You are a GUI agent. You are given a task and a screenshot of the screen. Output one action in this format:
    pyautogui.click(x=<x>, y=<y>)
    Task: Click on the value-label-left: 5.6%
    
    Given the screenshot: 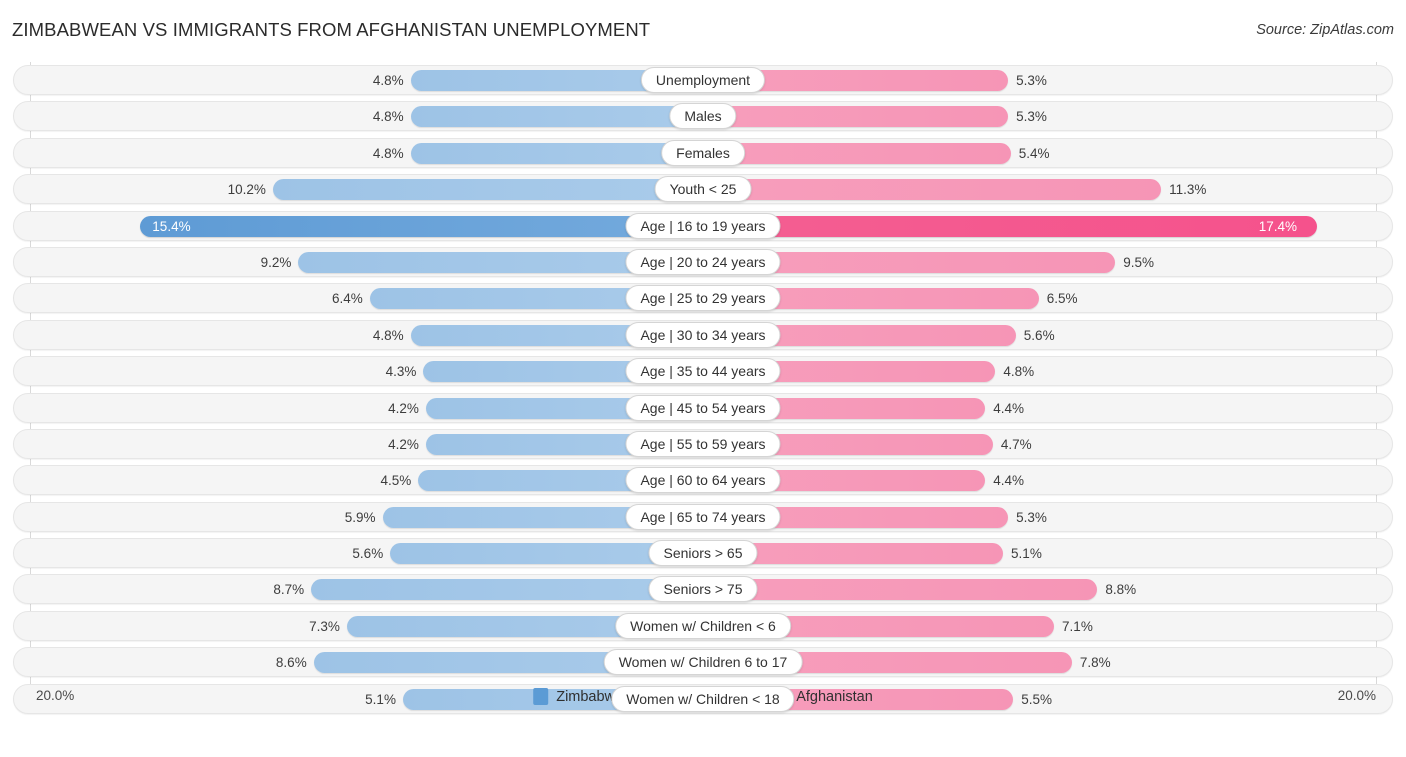 What is the action you would take?
    pyautogui.click(x=368, y=554)
    